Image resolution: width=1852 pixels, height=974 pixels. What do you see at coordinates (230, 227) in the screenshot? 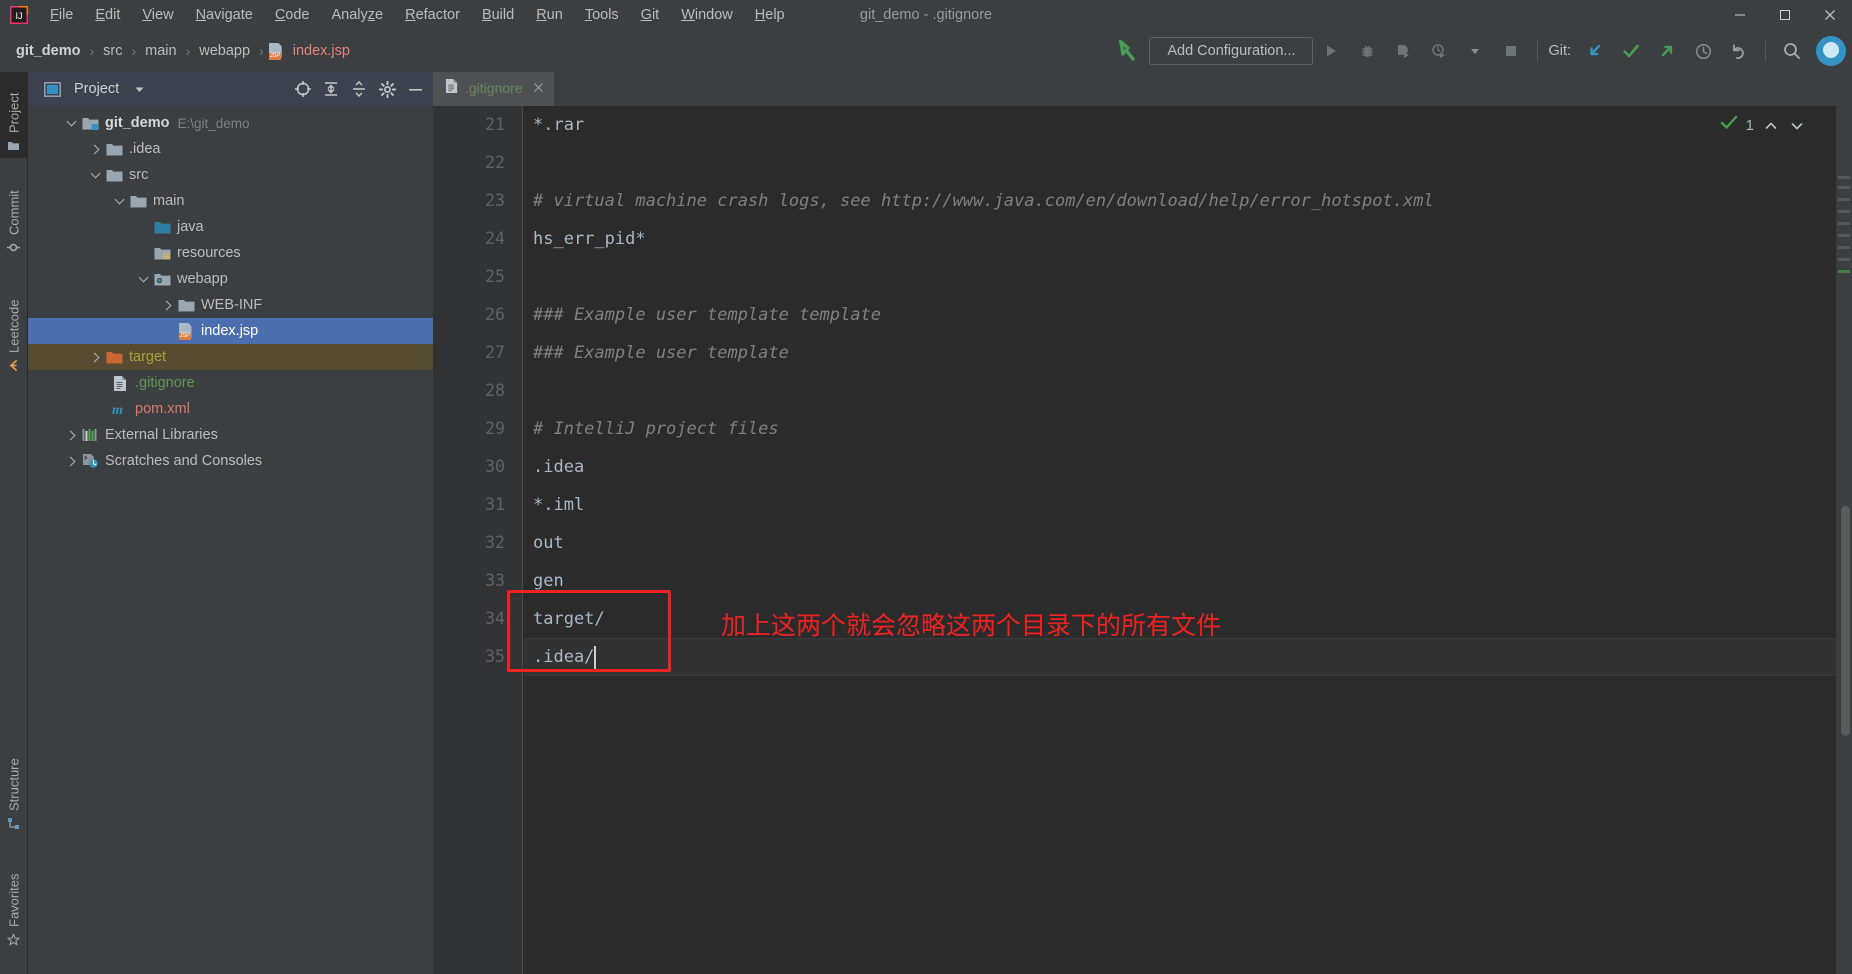
I see `tree-node-java: java` at bounding box center [230, 227].